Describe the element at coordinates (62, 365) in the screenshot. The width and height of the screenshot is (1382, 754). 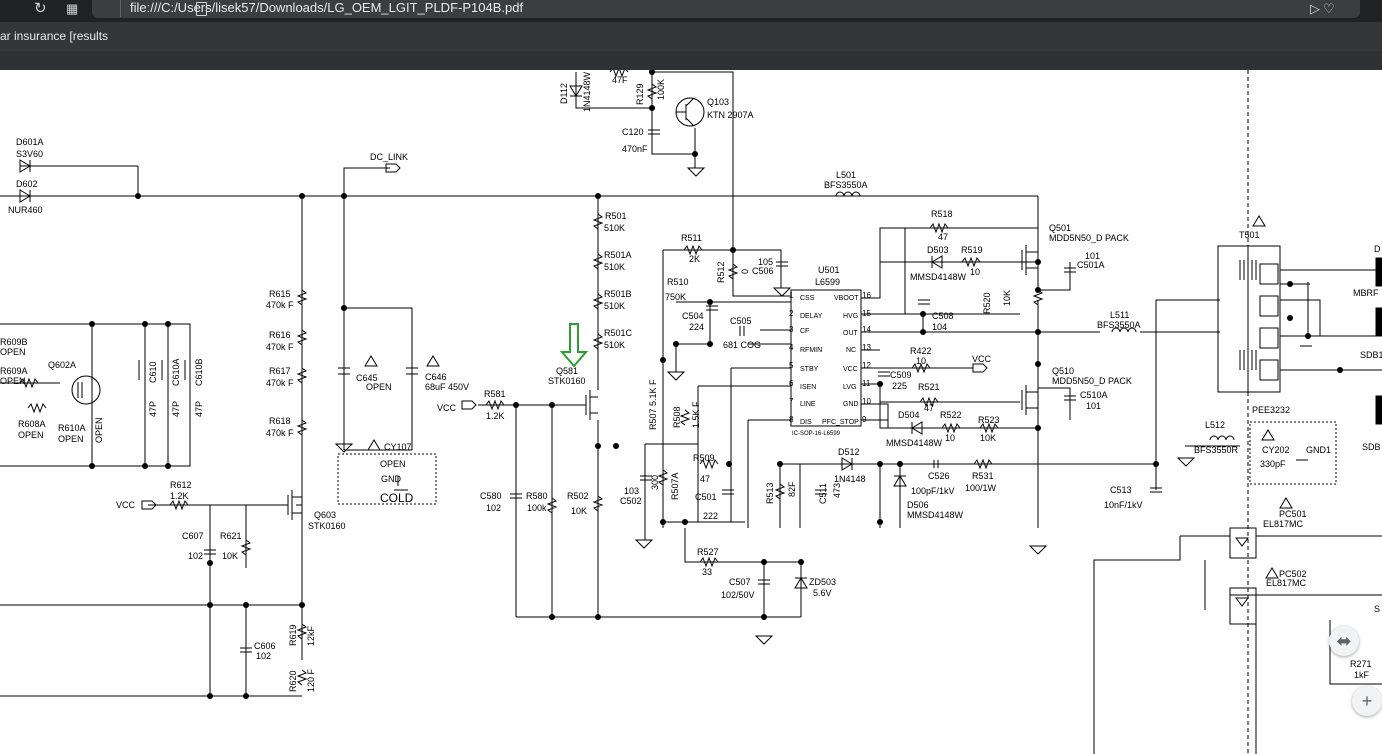
I see `svg-text: Q602A` at that location.